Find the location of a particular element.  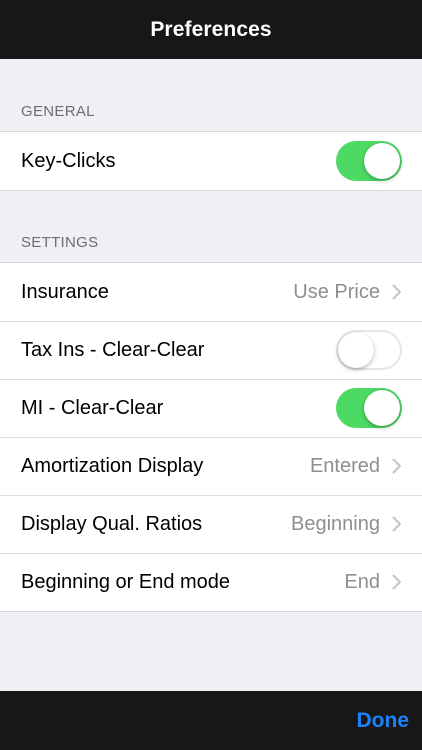

amortization-display-row: Amortization Display Entered is located at coordinates (211, 466).